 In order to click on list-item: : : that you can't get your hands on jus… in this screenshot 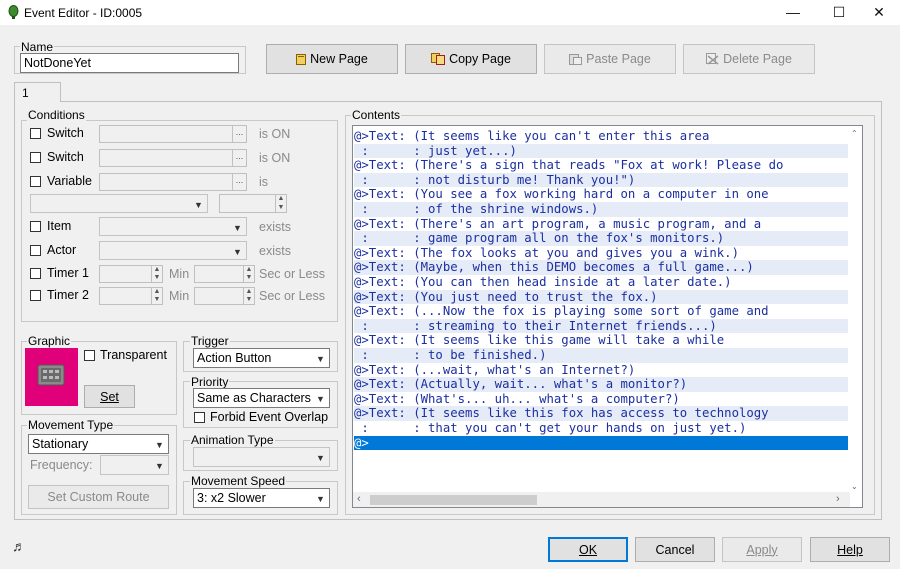, I will do `click(602, 428)`.